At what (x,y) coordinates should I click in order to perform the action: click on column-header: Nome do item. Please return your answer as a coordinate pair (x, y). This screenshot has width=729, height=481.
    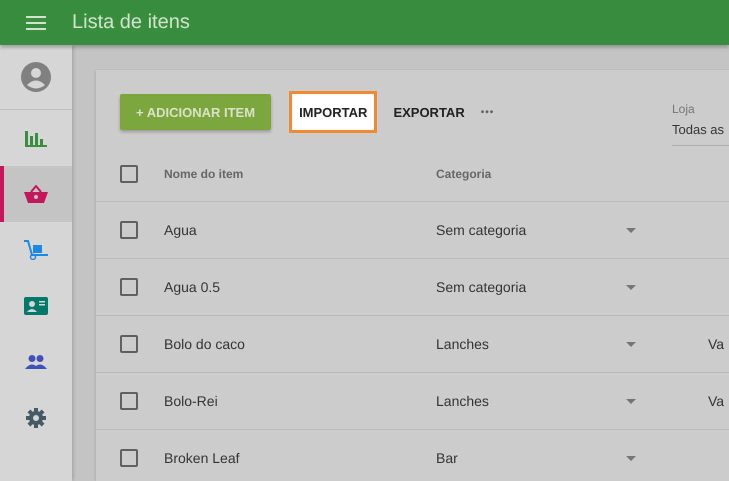
    Looking at the image, I should click on (300, 173).